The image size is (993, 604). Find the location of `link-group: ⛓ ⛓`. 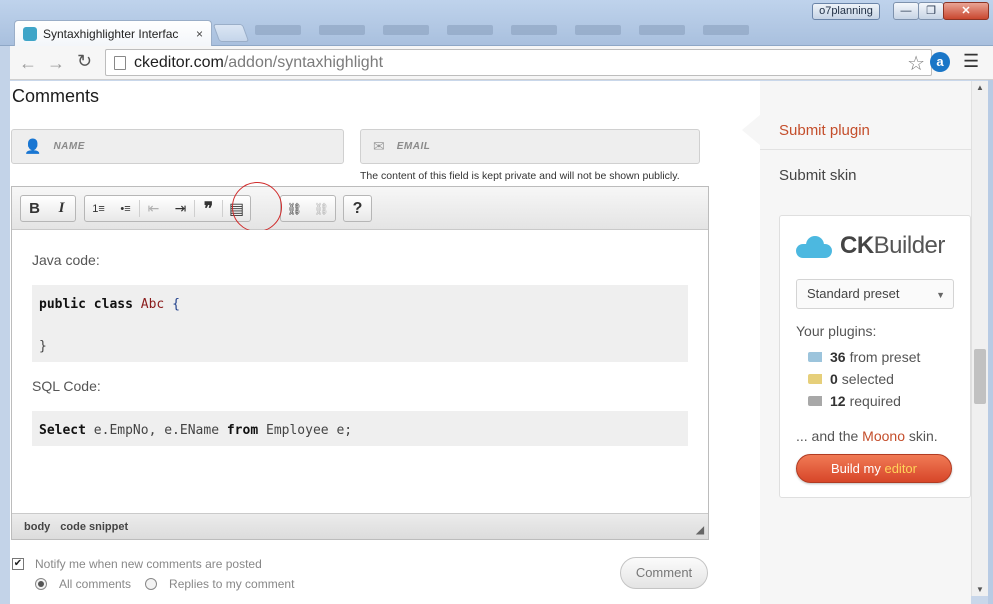

link-group: ⛓ ⛓ is located at coordinates (308, 208).